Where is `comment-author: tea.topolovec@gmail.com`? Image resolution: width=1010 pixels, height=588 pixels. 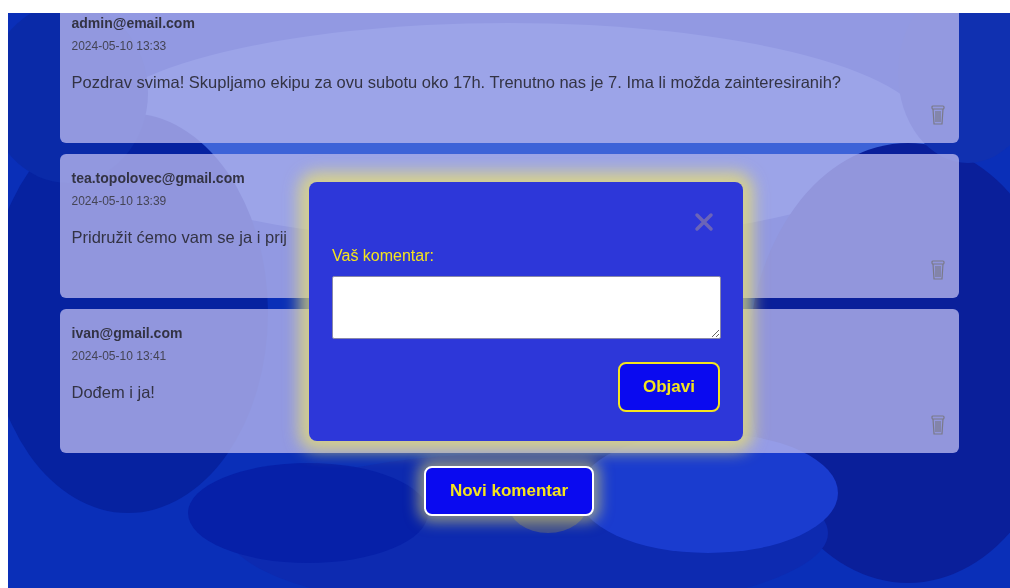 comment-author: tea.topolovec@gmail.com is located at coordinates (158, 178).